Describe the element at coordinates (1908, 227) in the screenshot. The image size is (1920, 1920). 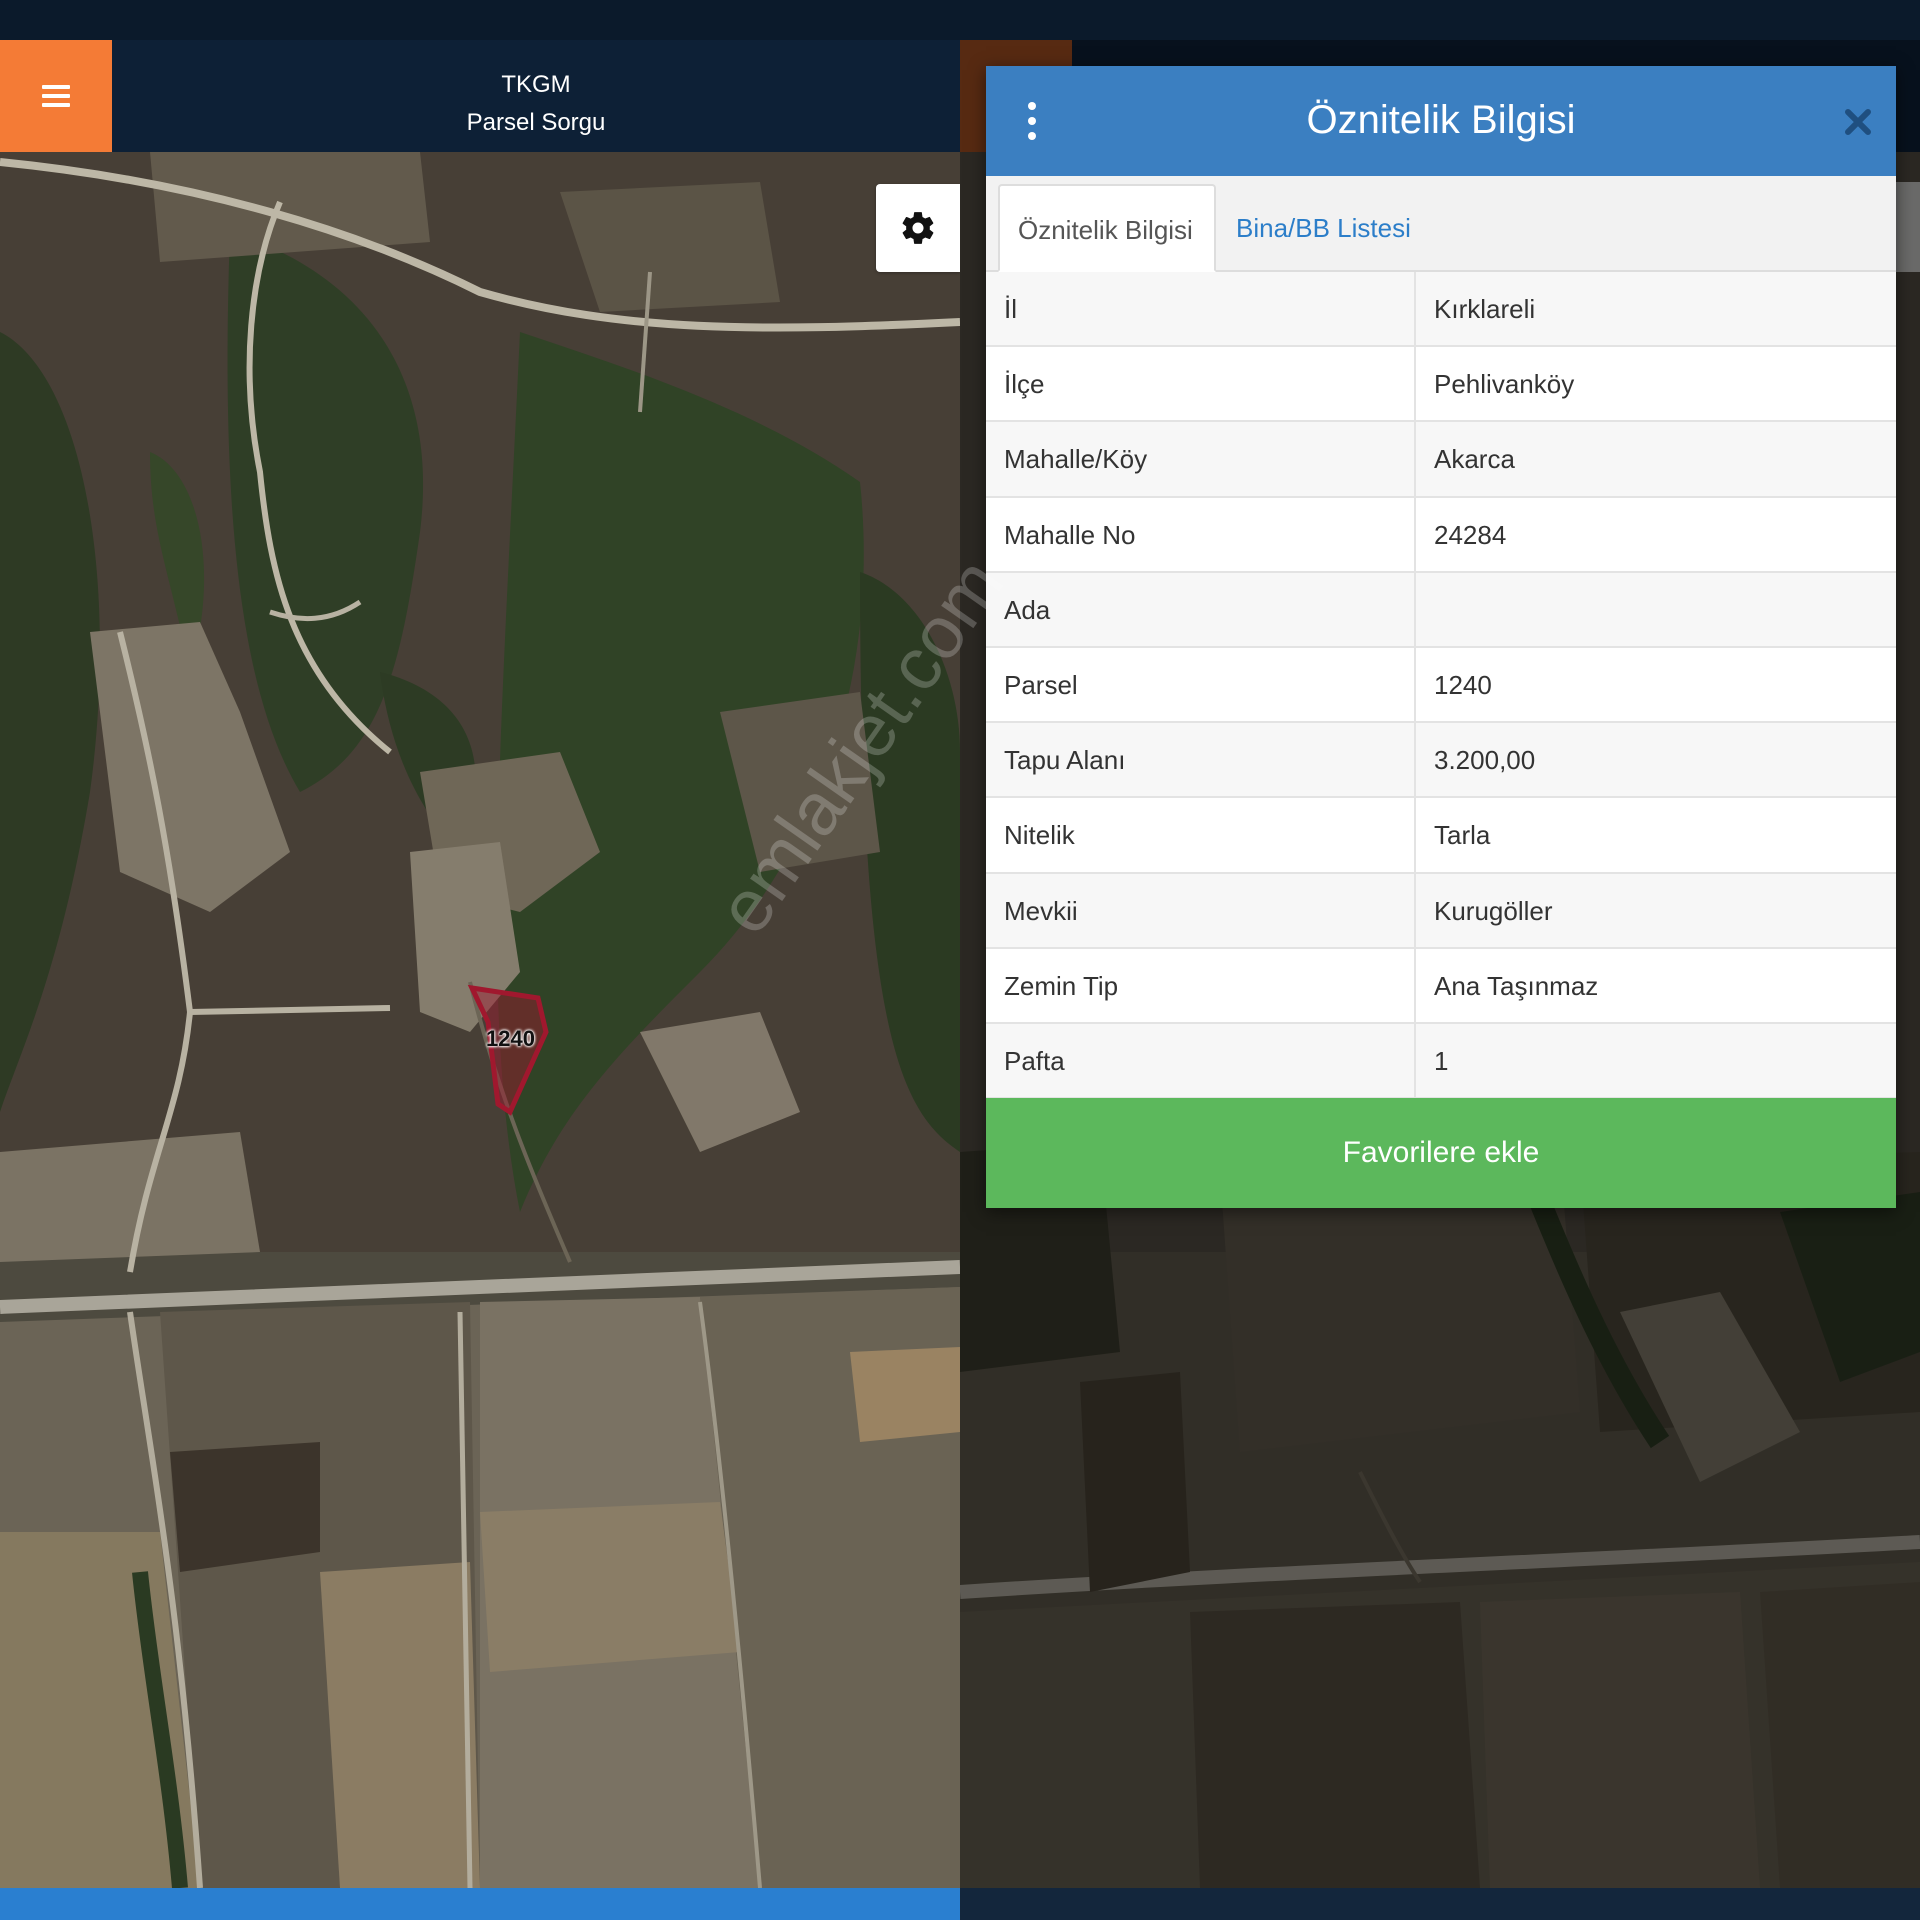
I see `scrollbar` at that location.